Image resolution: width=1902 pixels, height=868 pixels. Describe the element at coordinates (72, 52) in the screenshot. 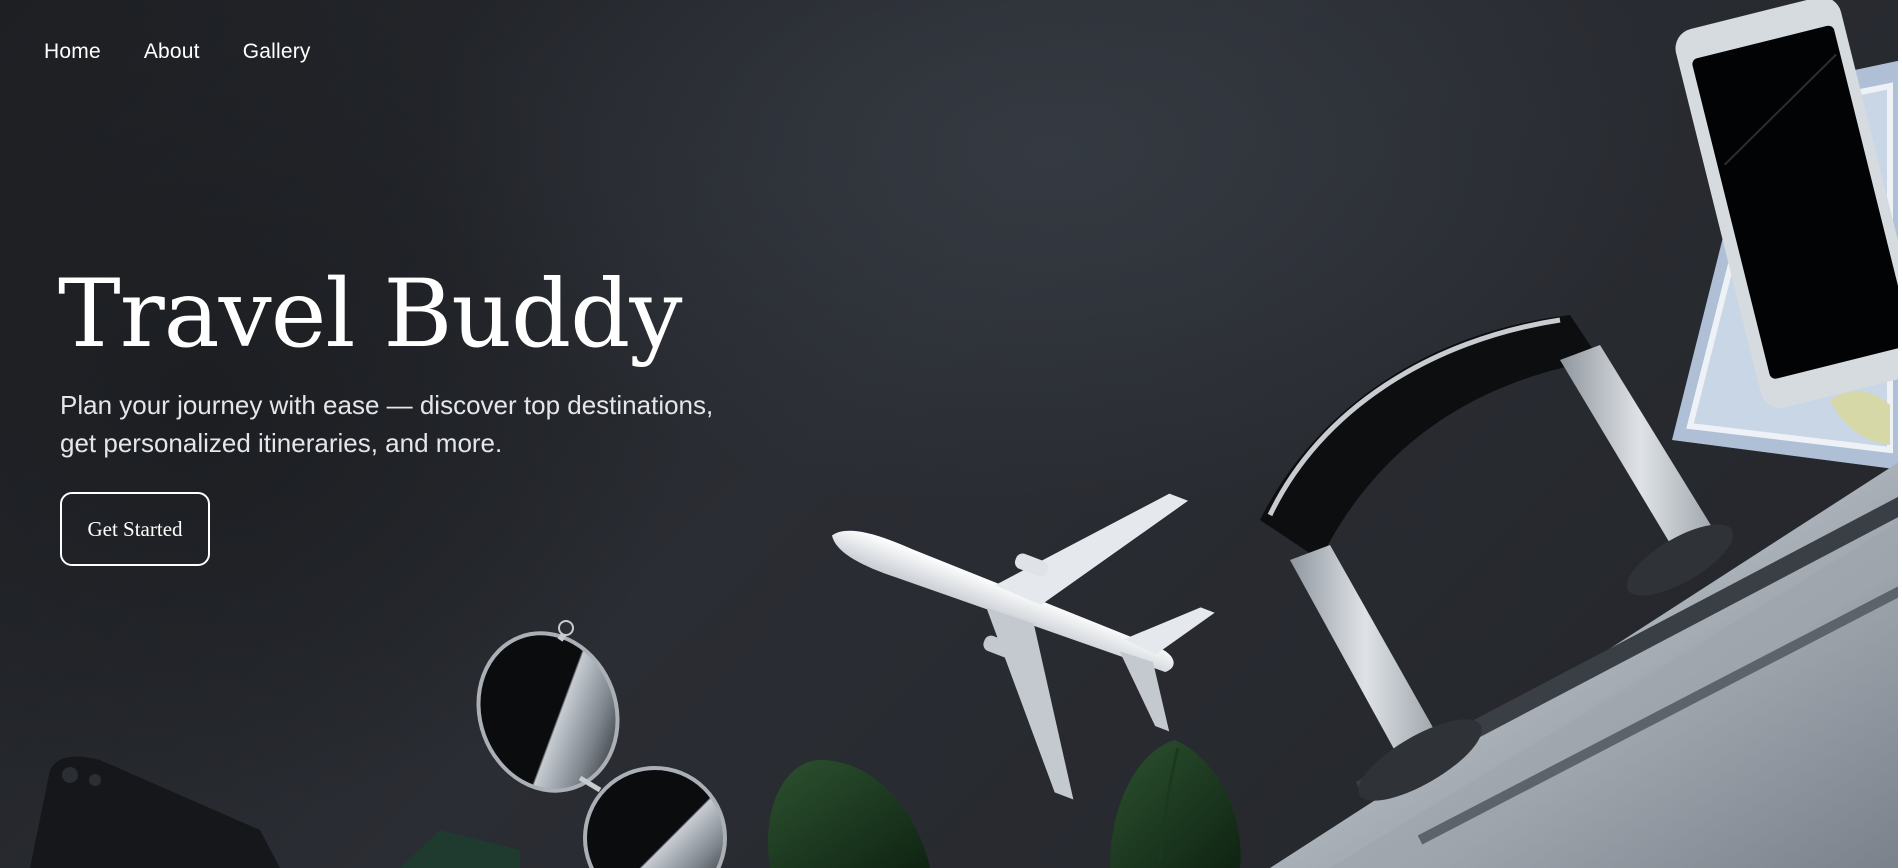

I see `nav-home-link: Home` at that location.